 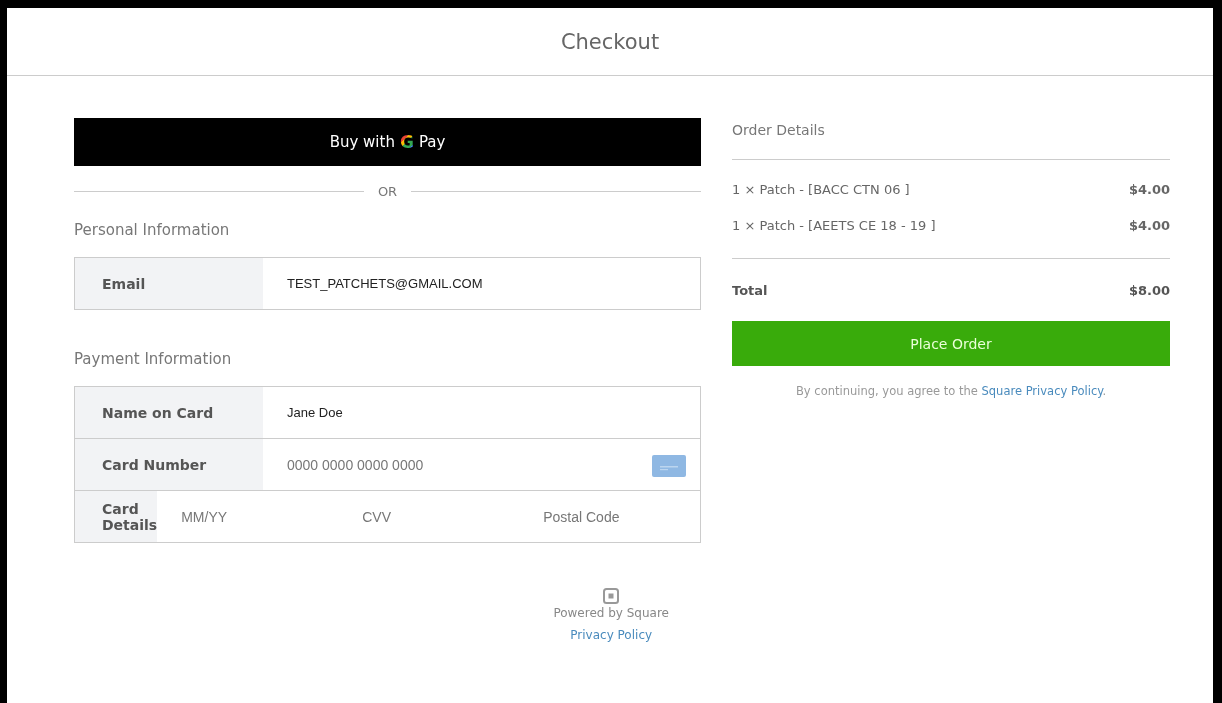 I want to click on name-field: Jane Doe, so click(x=437, y=412).